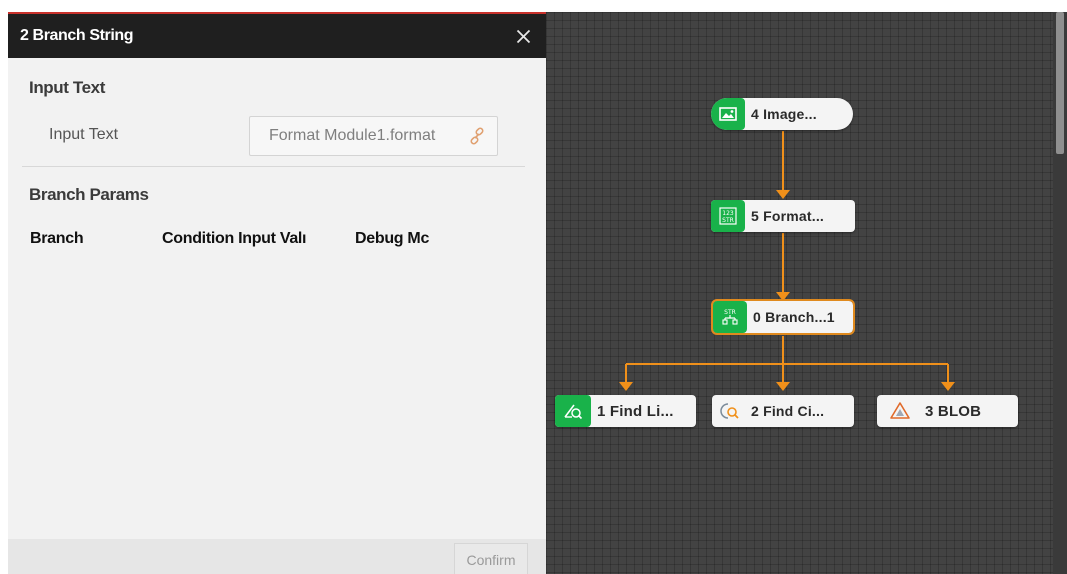 This screenshot has height=574, width=1067. I want to click on input-text-value: Format Module1.format, so click(352, 135).